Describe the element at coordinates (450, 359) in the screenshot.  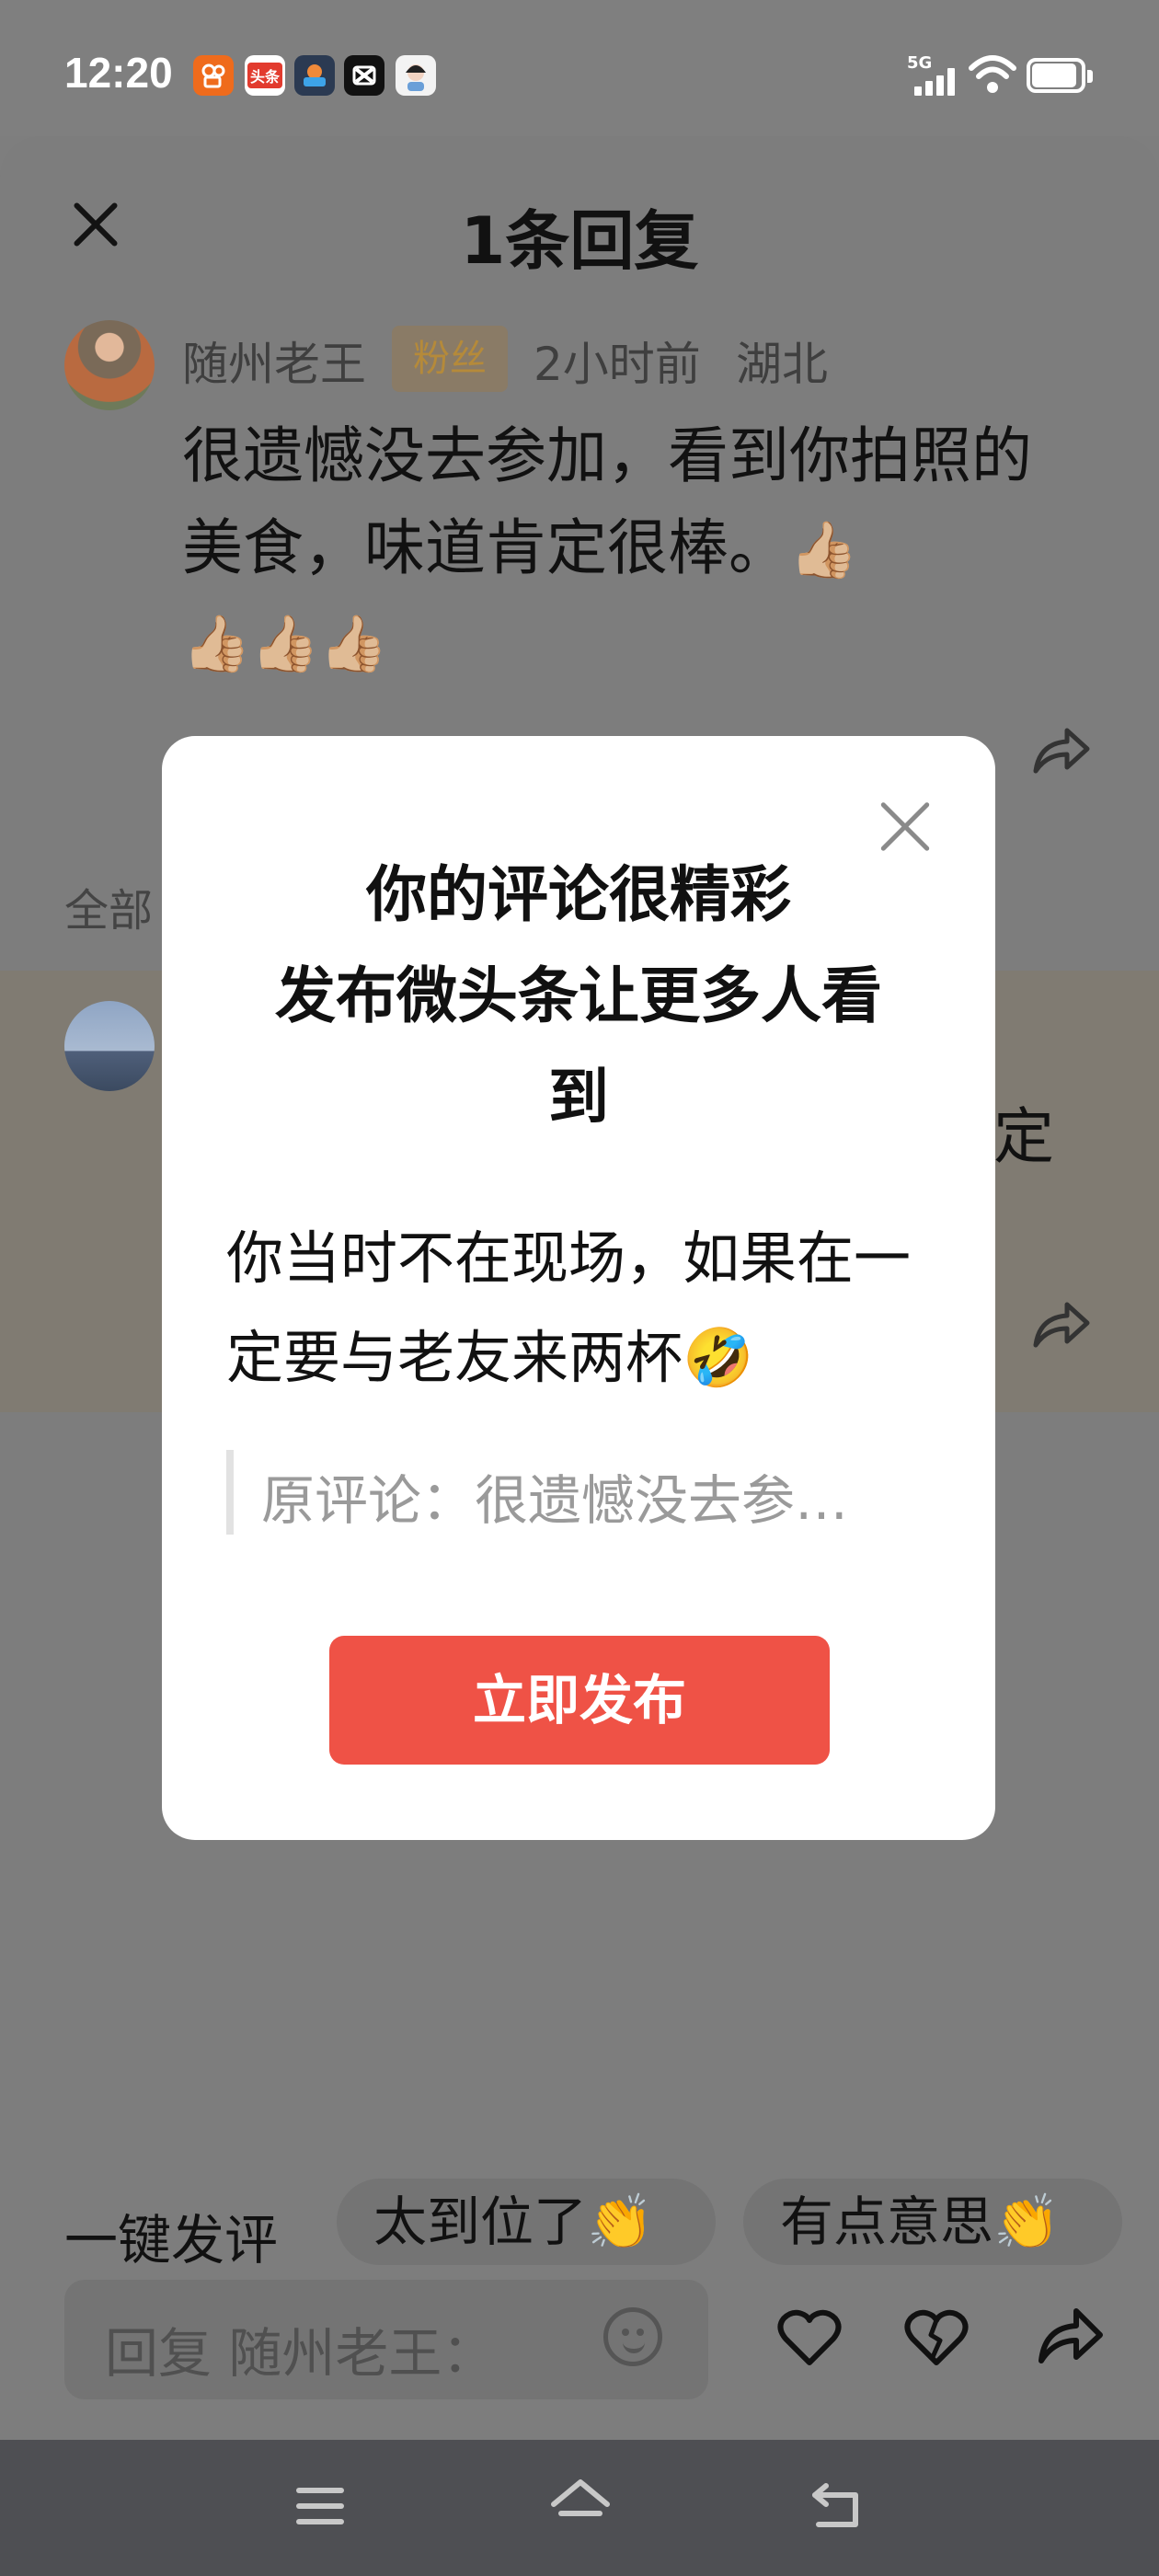
I see `fan-badge: 粉丝` at that location.